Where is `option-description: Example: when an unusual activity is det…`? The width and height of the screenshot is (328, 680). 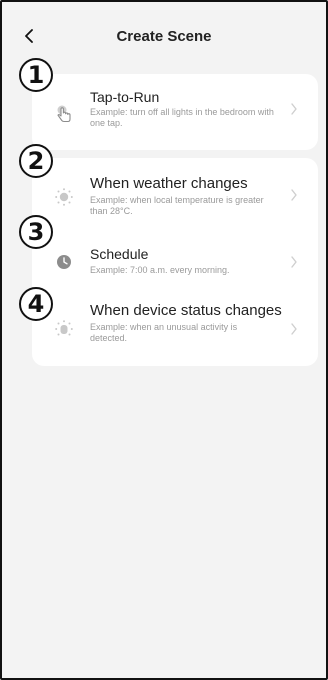 option-description: Example: when an unusual activity is det… is located at coordinates (164, 332).